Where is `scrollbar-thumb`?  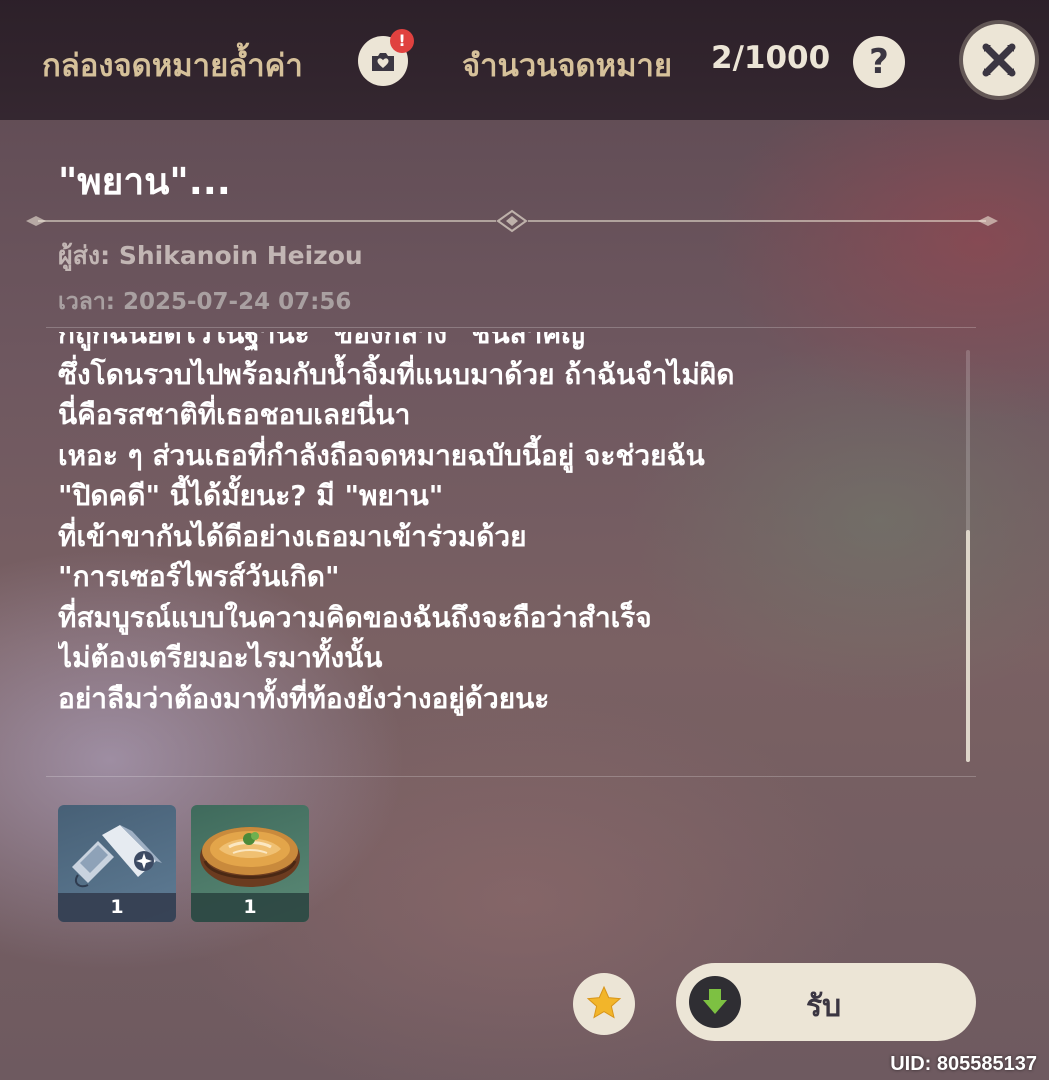 scrollbar-thumb is located at coordinates (968, 646).